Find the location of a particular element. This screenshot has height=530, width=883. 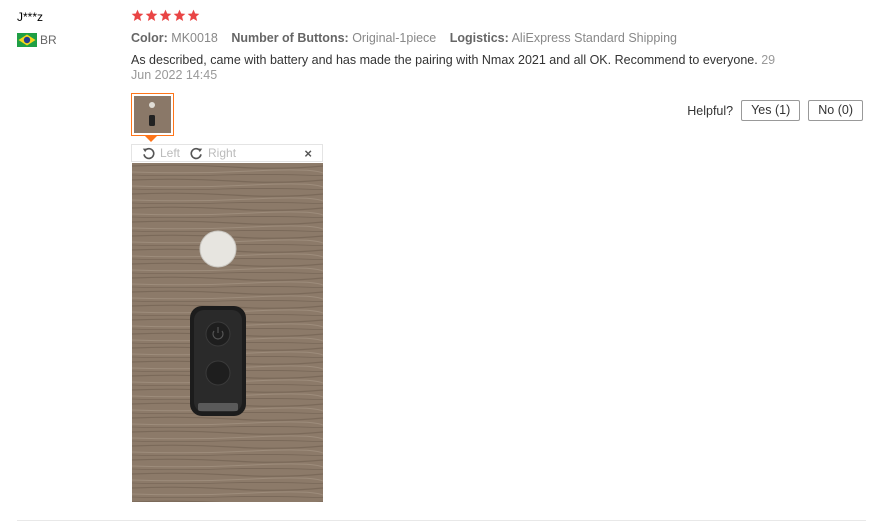

thumbnail-image is located at coordinates (152, 114).